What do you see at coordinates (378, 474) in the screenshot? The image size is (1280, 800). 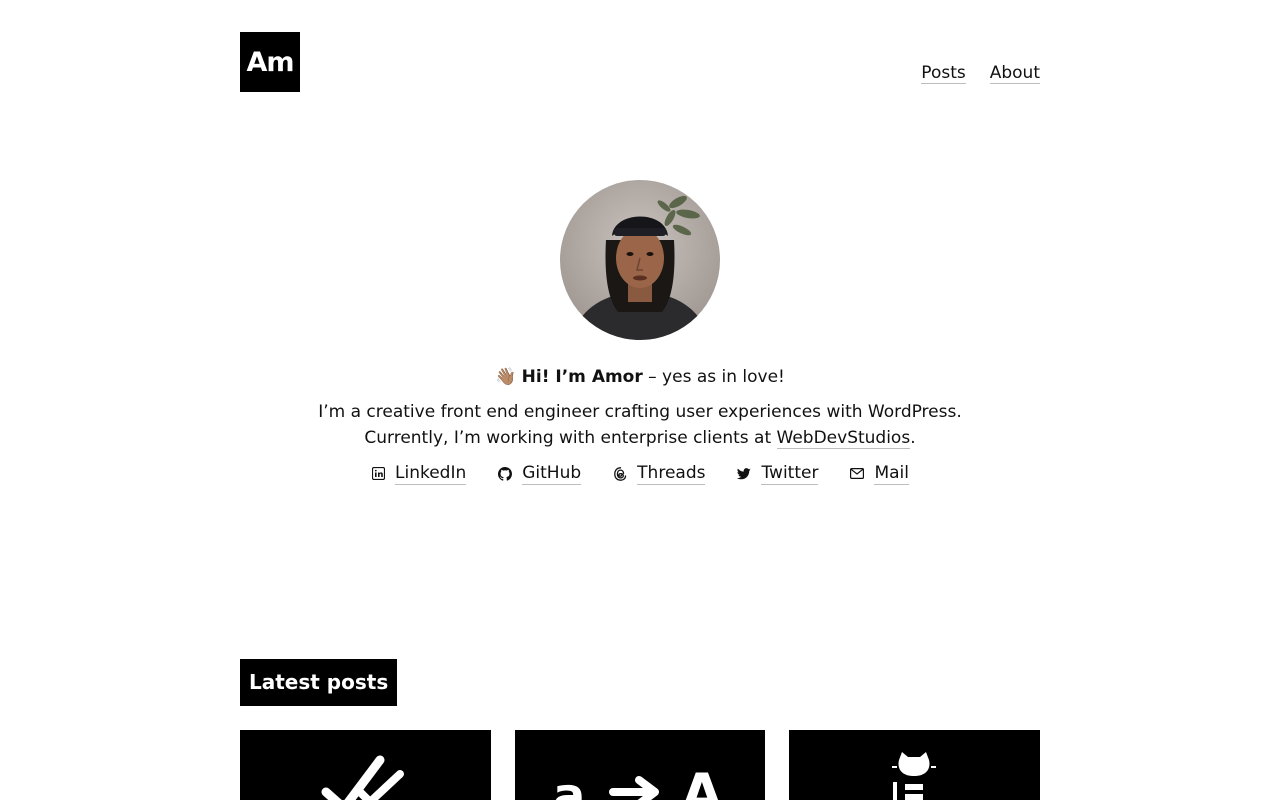 I see `linkedin-icon` at bounding box center [378, 474].